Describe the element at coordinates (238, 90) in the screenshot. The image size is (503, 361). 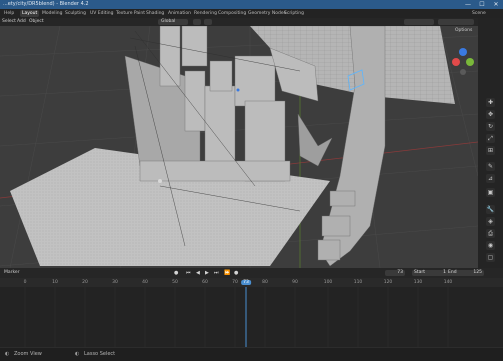
I see `origin-marker` at that location.